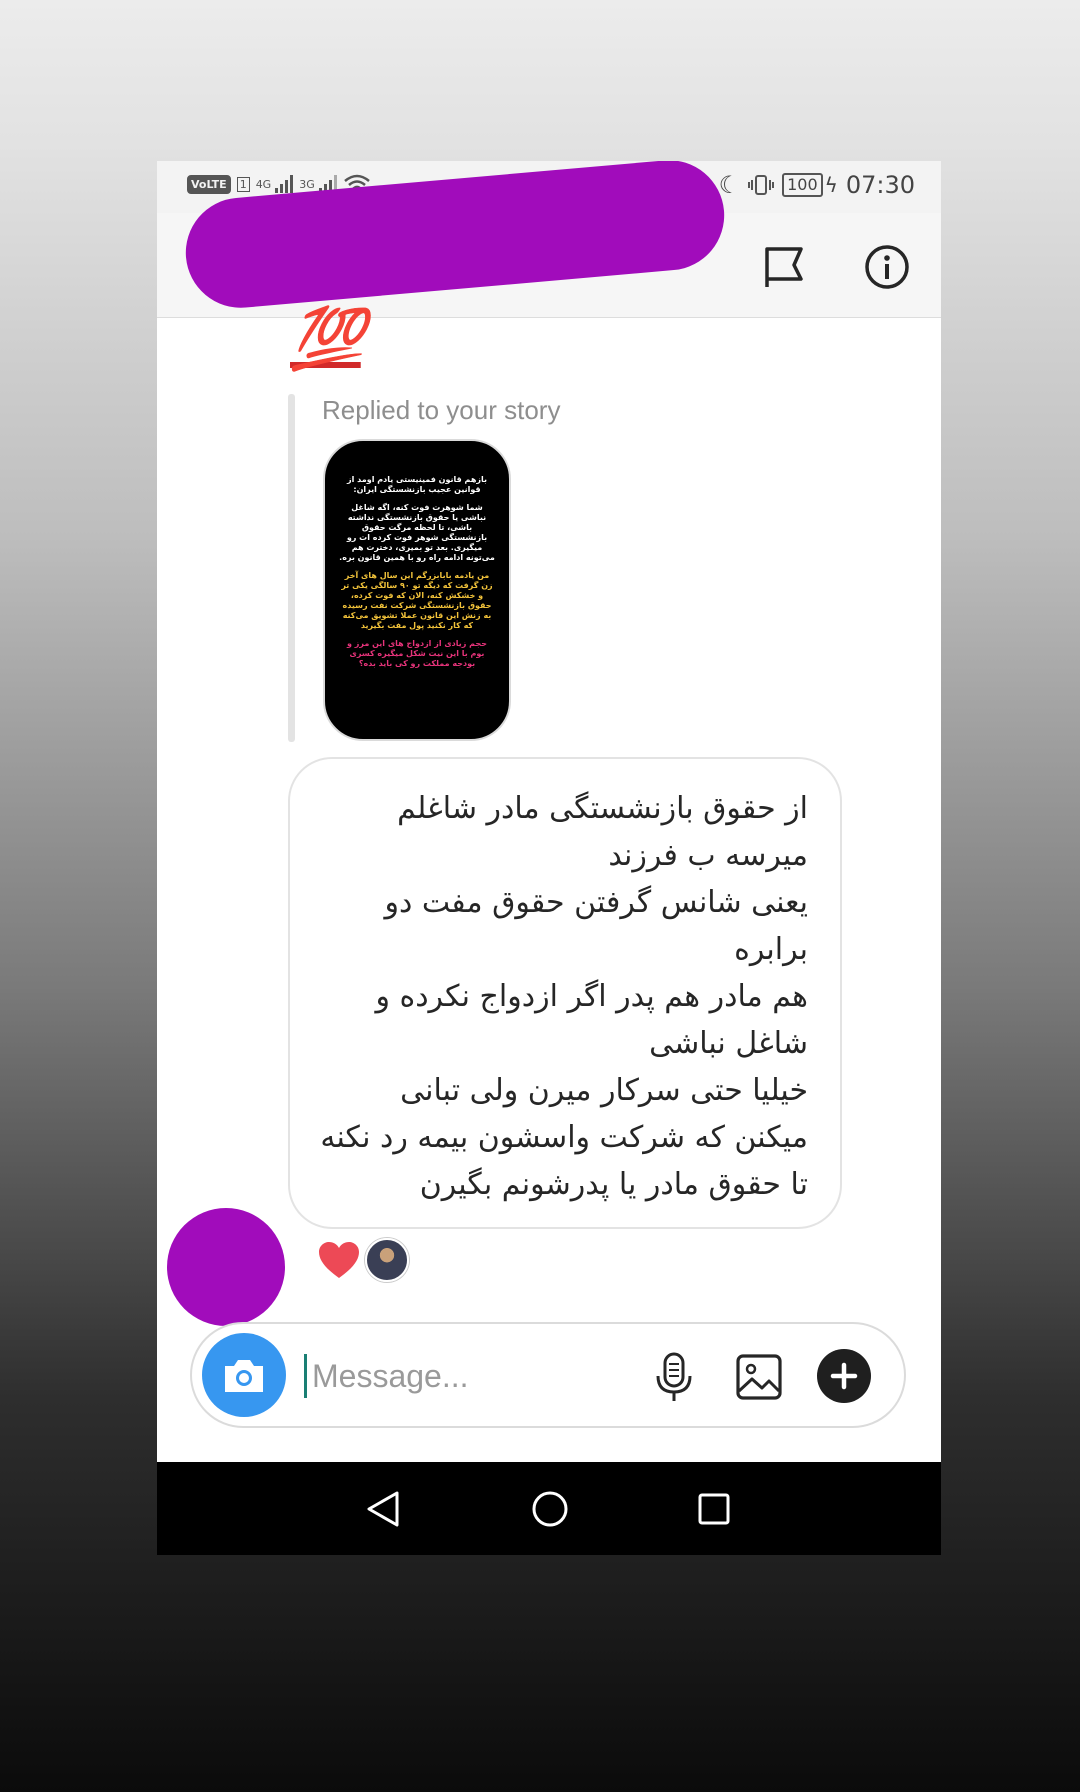 Image resolution: width=1080 pixels, height=1792 pixels. What do you see at coordinates (887, 267) in the screenshot?
I see `info-icon` at bounding box center [887, 267].